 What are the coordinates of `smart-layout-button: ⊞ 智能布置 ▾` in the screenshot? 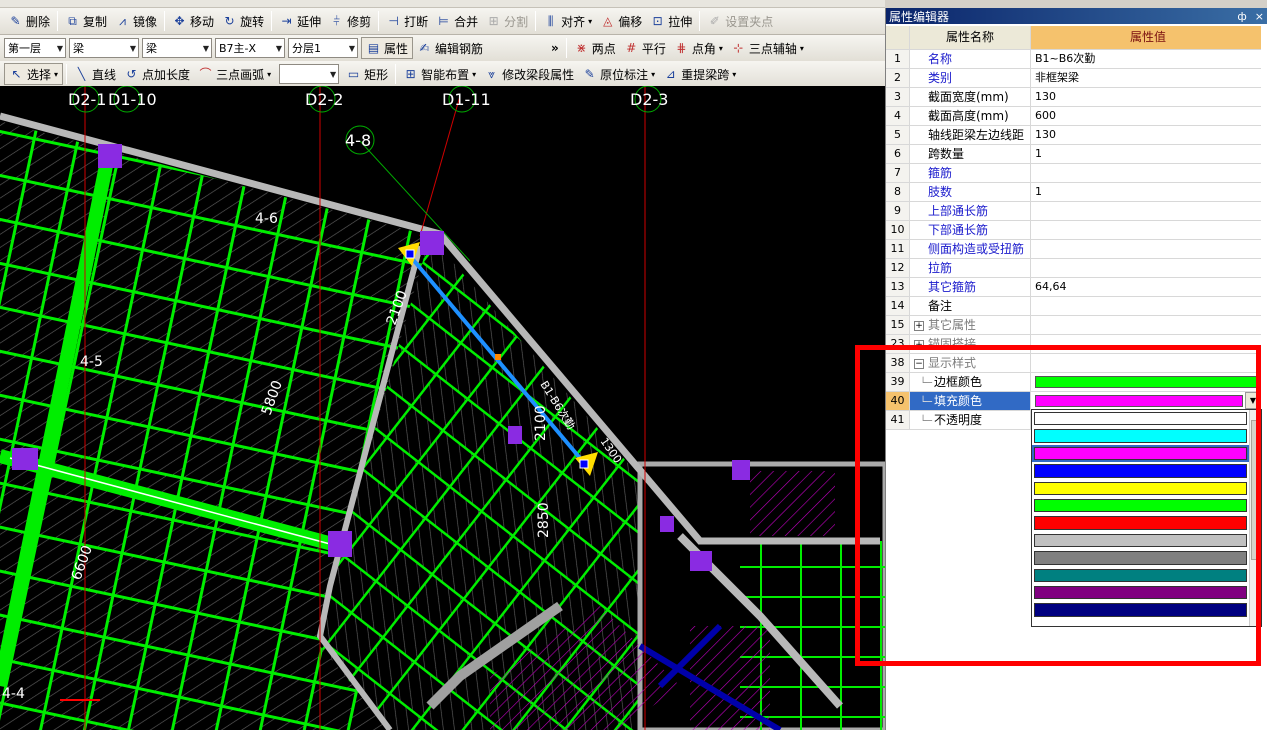 It's located at (439, 74).